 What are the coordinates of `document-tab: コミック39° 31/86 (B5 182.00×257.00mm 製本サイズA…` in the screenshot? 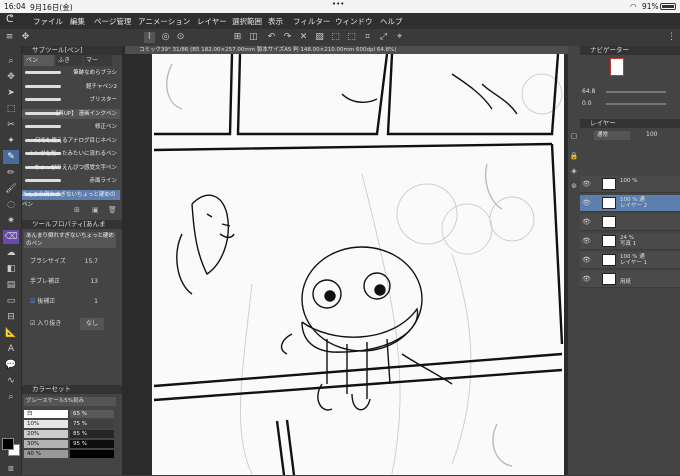 It's located at (346, 50).